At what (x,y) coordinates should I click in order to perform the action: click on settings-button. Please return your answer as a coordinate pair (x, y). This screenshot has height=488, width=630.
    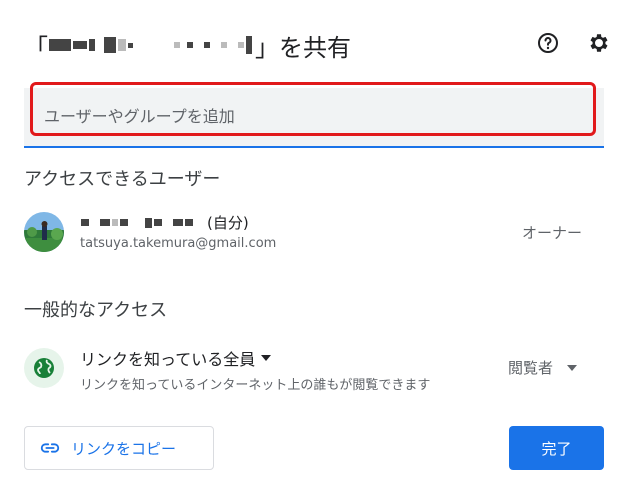
    Looking at the image, I should click on (598, 43).